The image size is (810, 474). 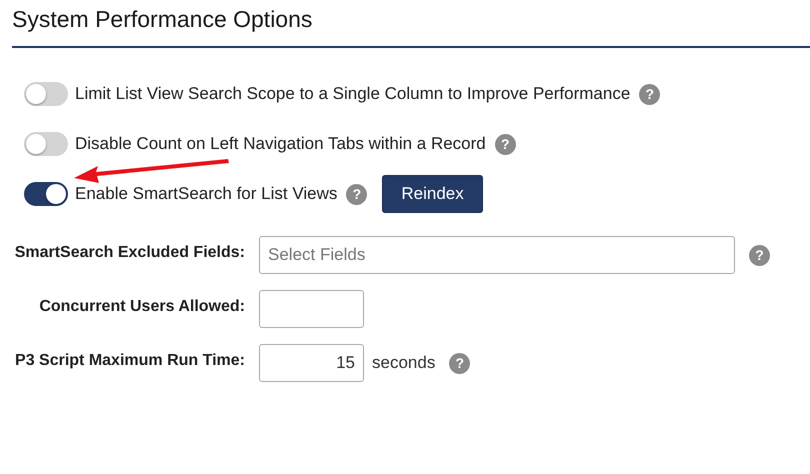 What do you see at coordinates (352, 94) in the screenshot?
I see `toggle-label: Limit List View Search Scope to a Single Column to Improve Performance` at bounding box center [352, 94].